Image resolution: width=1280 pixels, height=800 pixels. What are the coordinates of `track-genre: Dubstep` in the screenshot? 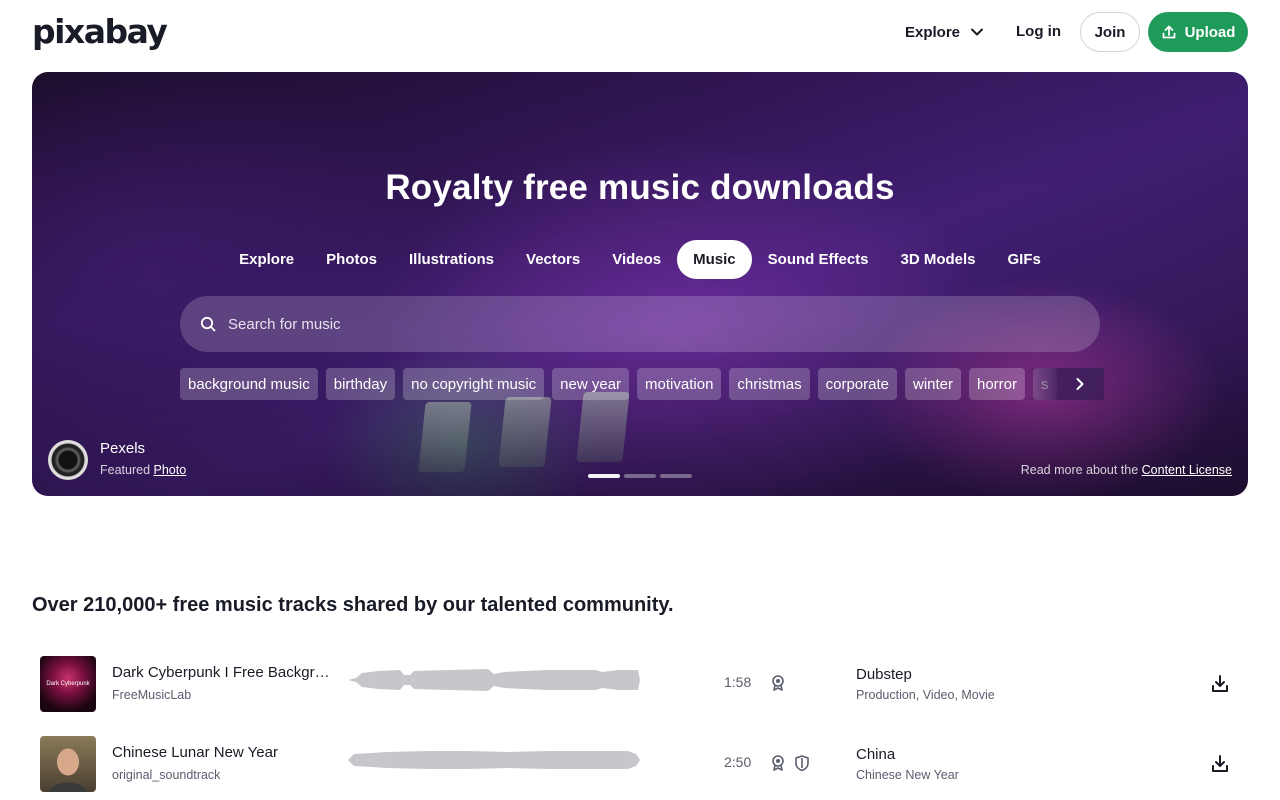 It's located at (884, 674).